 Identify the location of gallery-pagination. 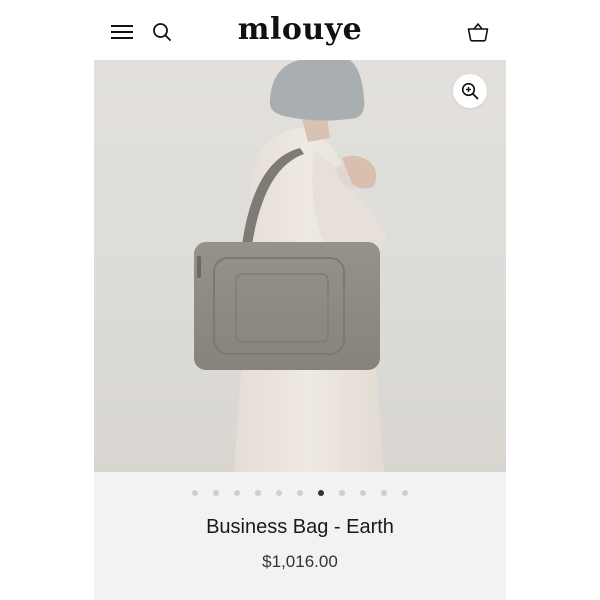
(300, 493).